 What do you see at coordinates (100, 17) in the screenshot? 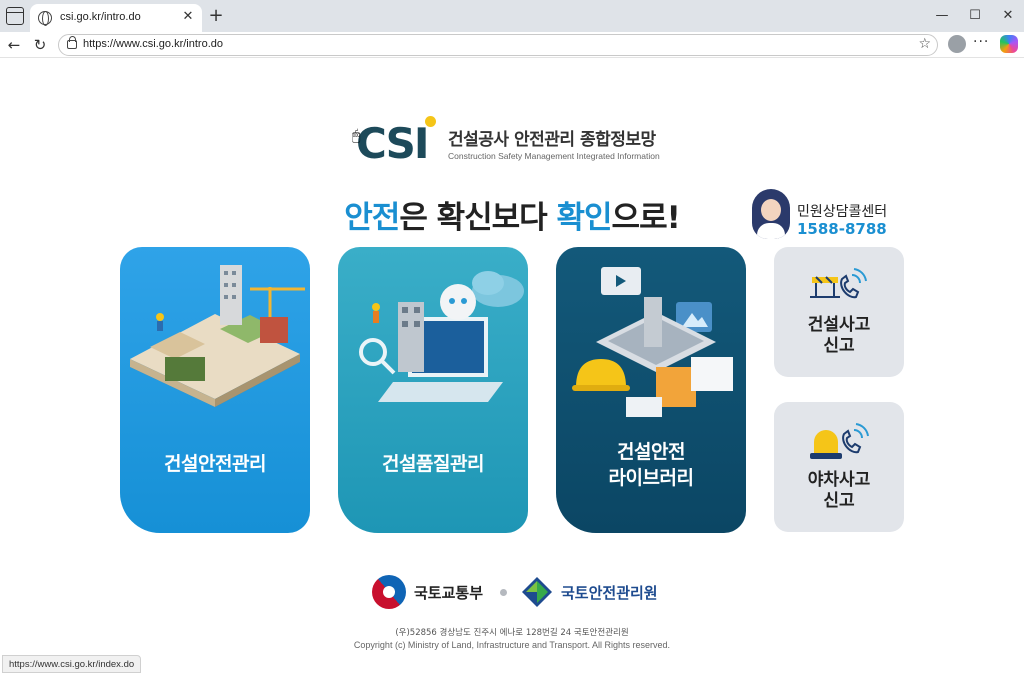
I see `tab-title: csi.go.kr/intro.do` at bounding box center [100, 17].